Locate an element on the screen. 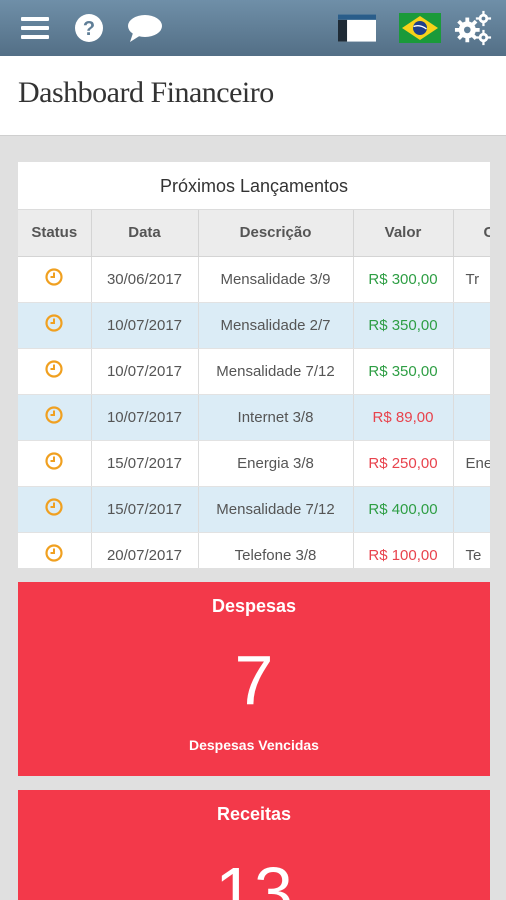 This screenshot has height=900, width=506. description-cell: Mensalidade 2/7 is located at coordinates (276, 325).